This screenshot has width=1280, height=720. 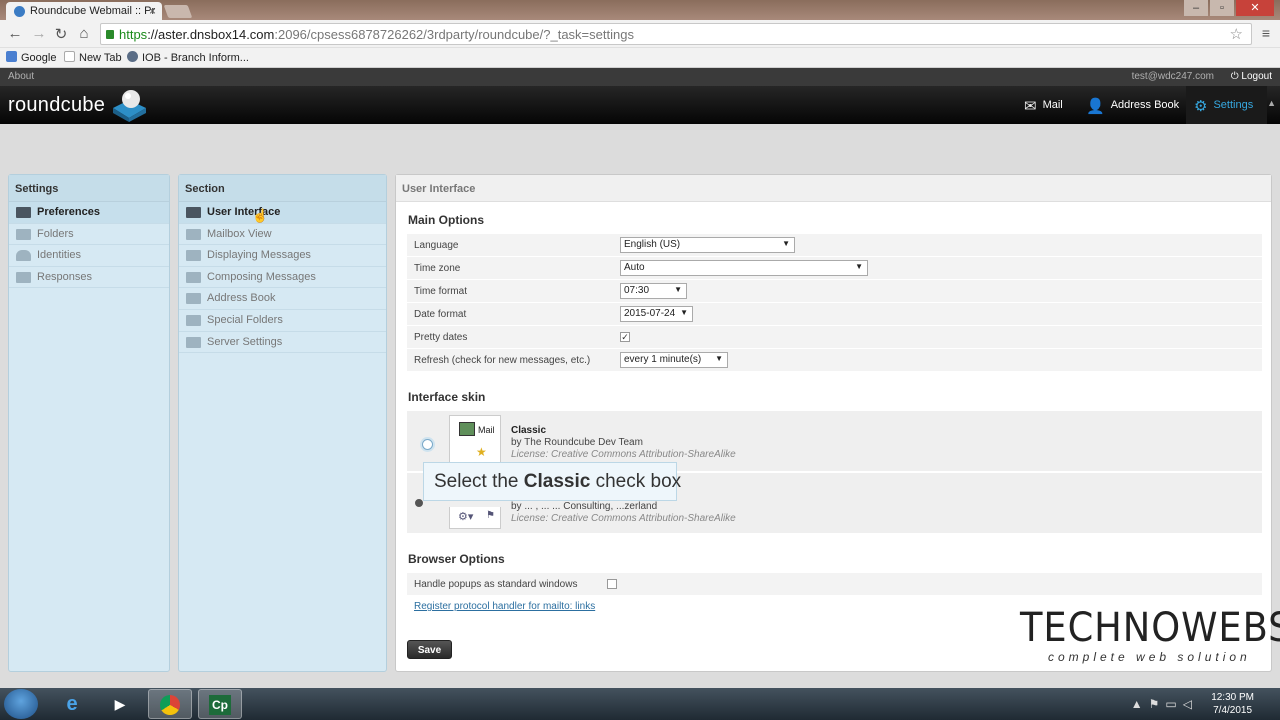 I want to click on section-item-displaying-messages: Displaying Messages, so click(x=282, y=256).